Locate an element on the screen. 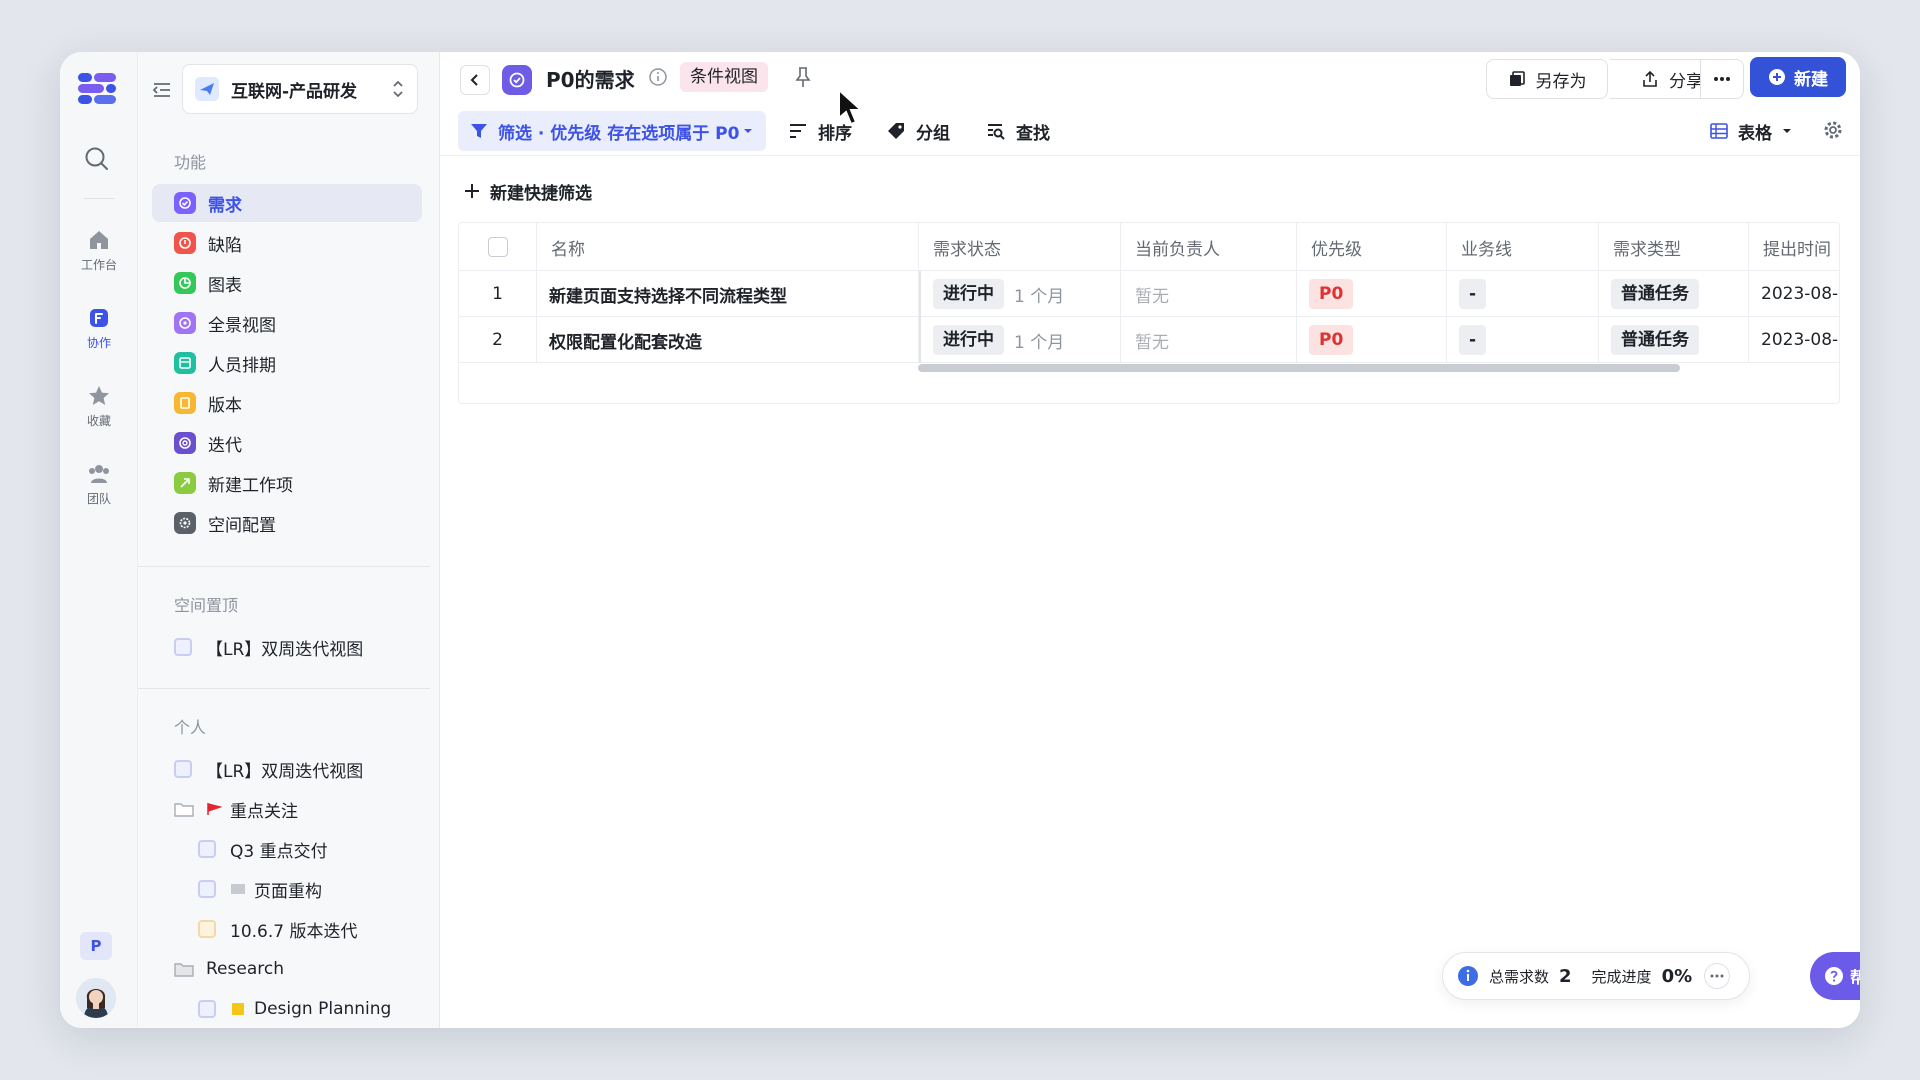 The width and height of the screenshot is (1920, 1080). column-header-owner: 当前负责人 is located at coordinates (1209, 247).